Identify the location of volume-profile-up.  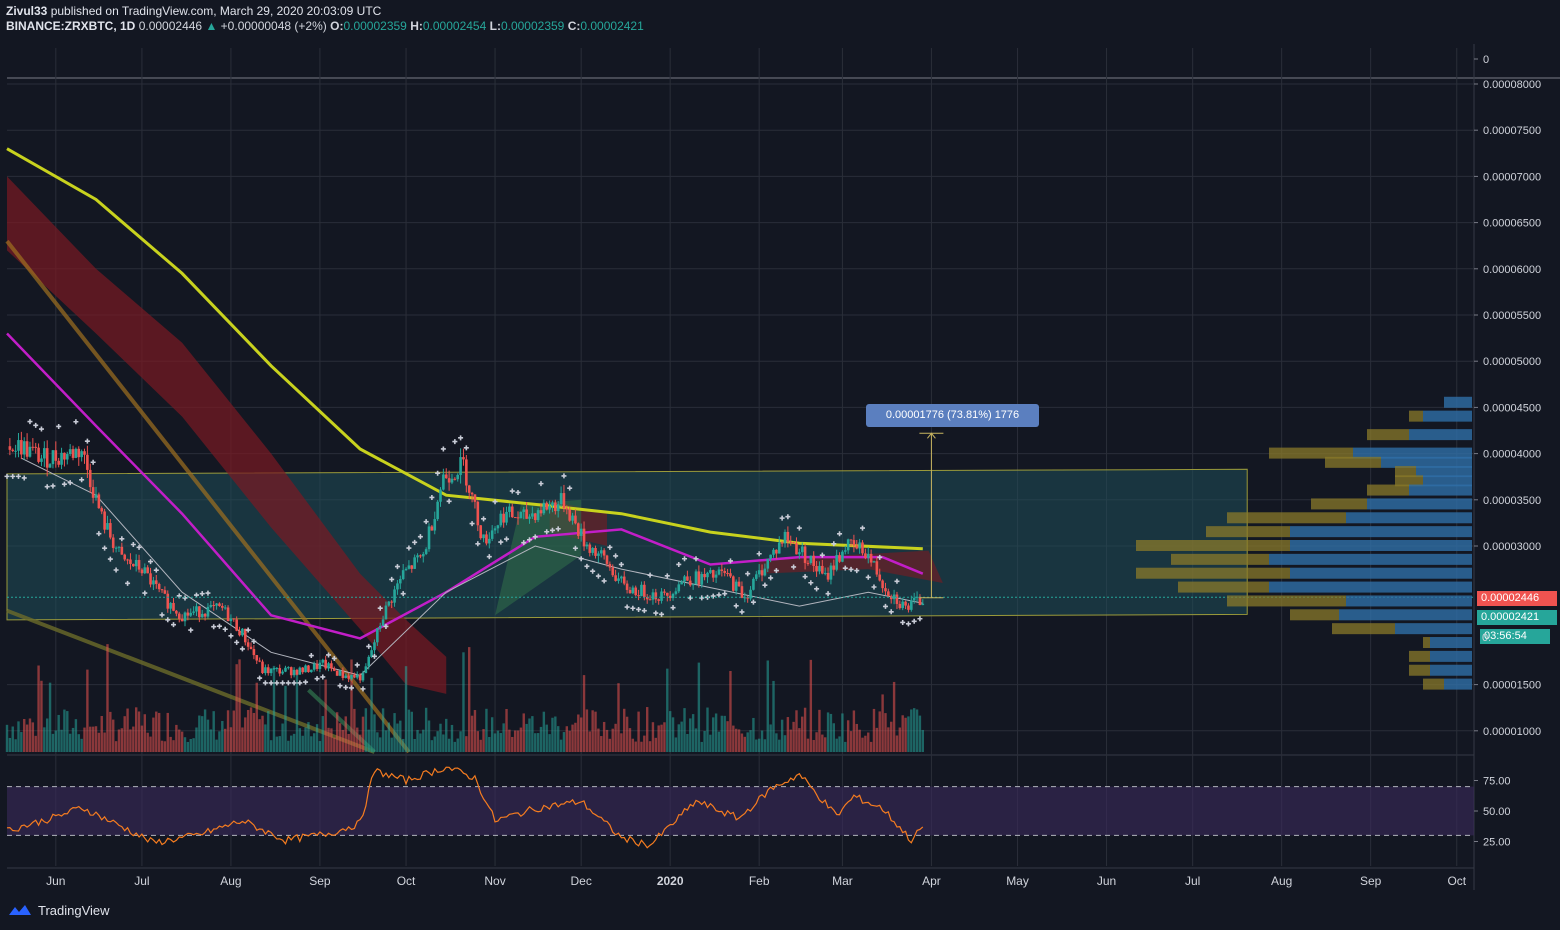
(1433, 629).